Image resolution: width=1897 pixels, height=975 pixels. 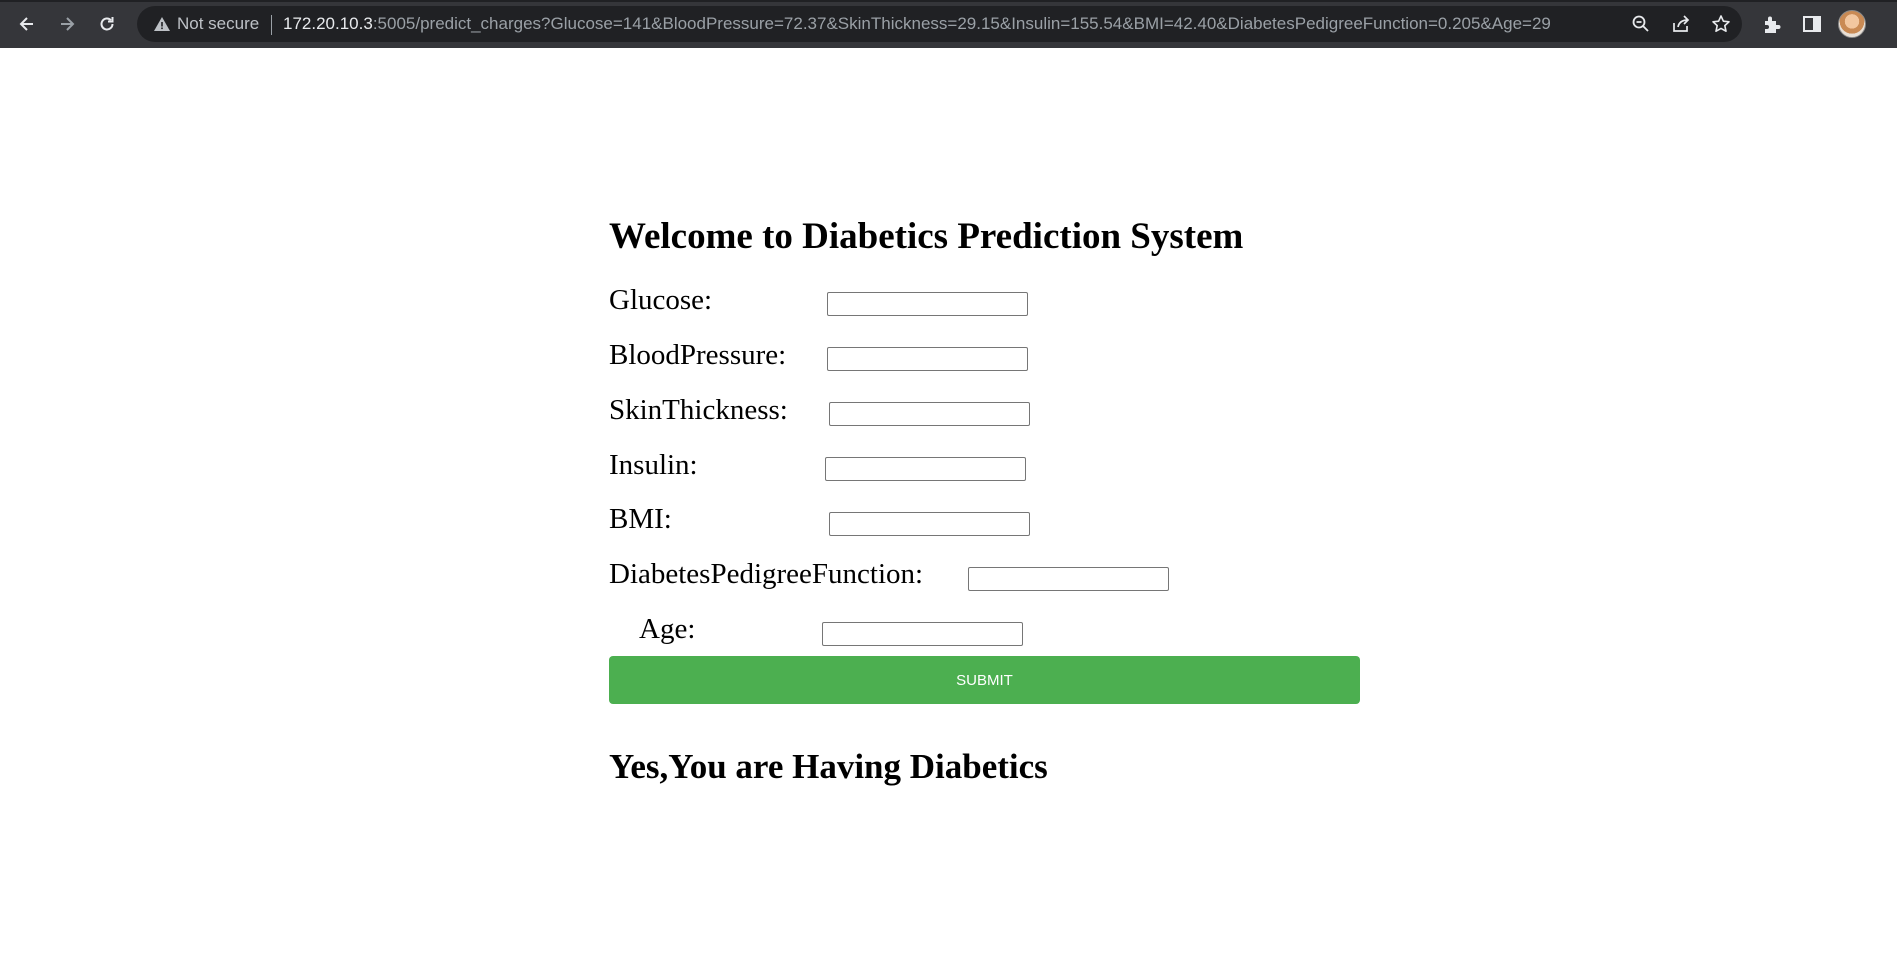 I want to click on forward-button, so click(x=67, y=24).